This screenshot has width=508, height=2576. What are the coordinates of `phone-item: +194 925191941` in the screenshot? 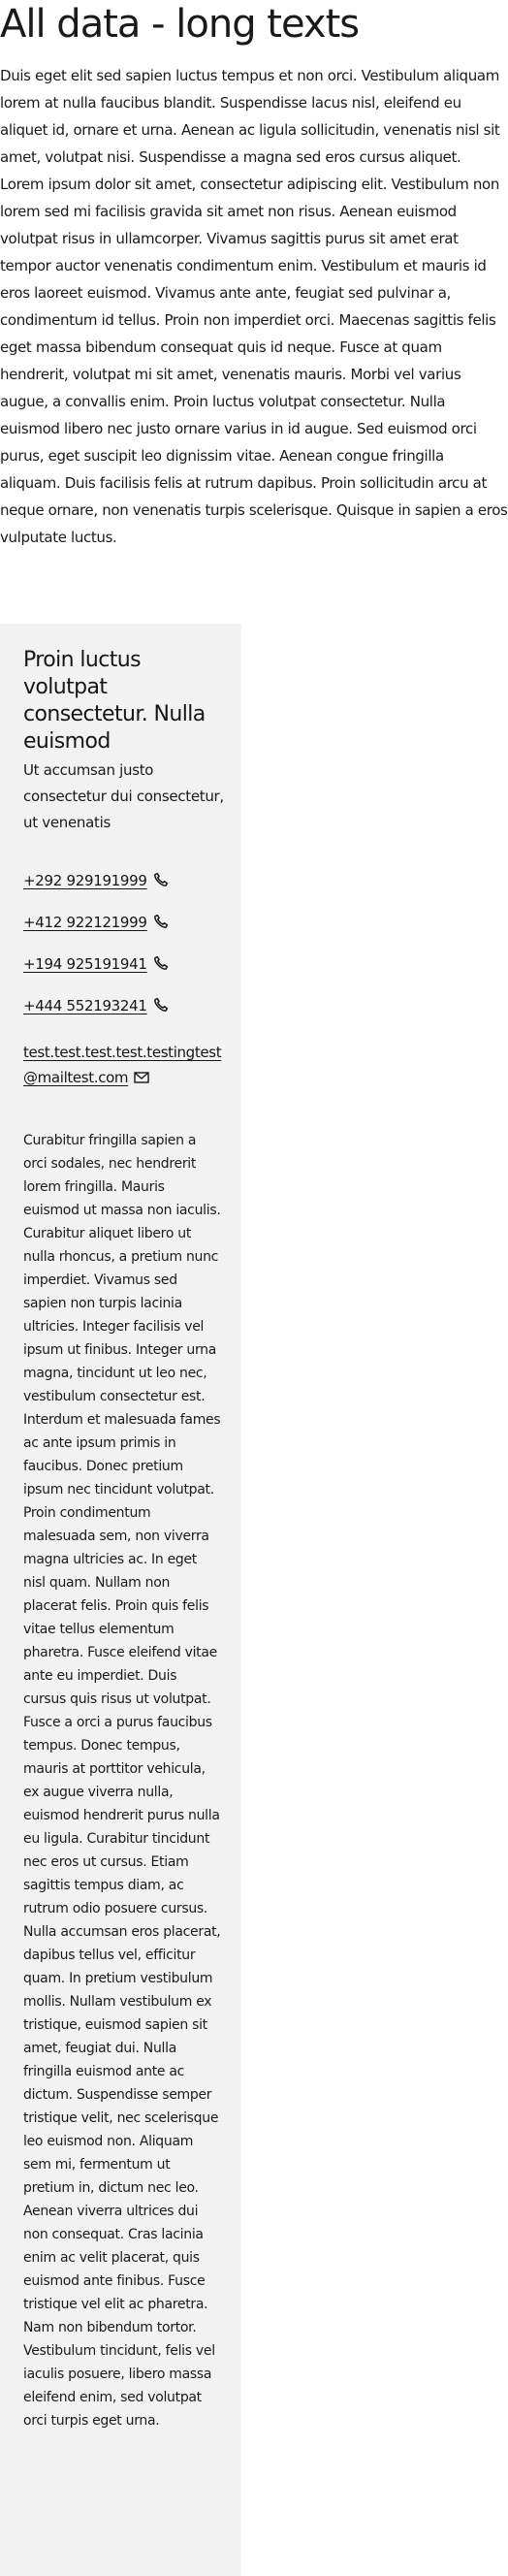 It's located at (120, 973).